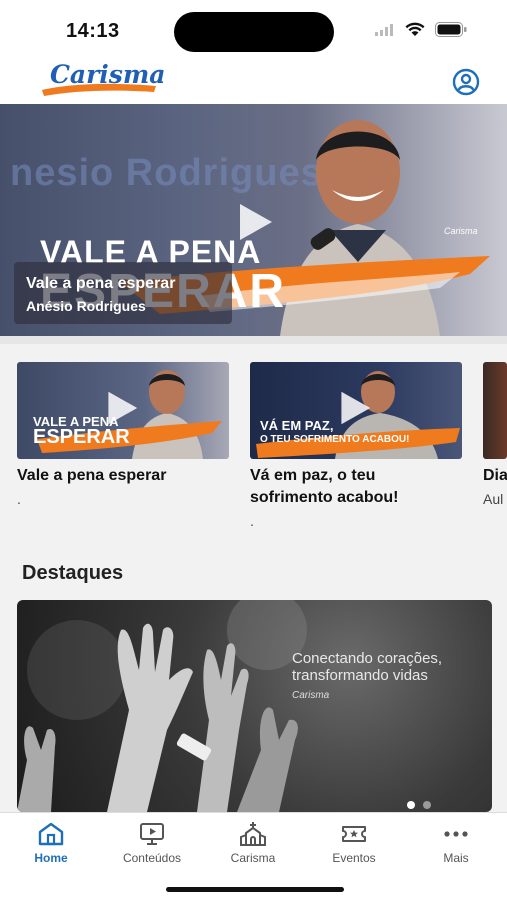  I want to click on hero-caption-title: Vale a pena esperar, so click(101, 283).